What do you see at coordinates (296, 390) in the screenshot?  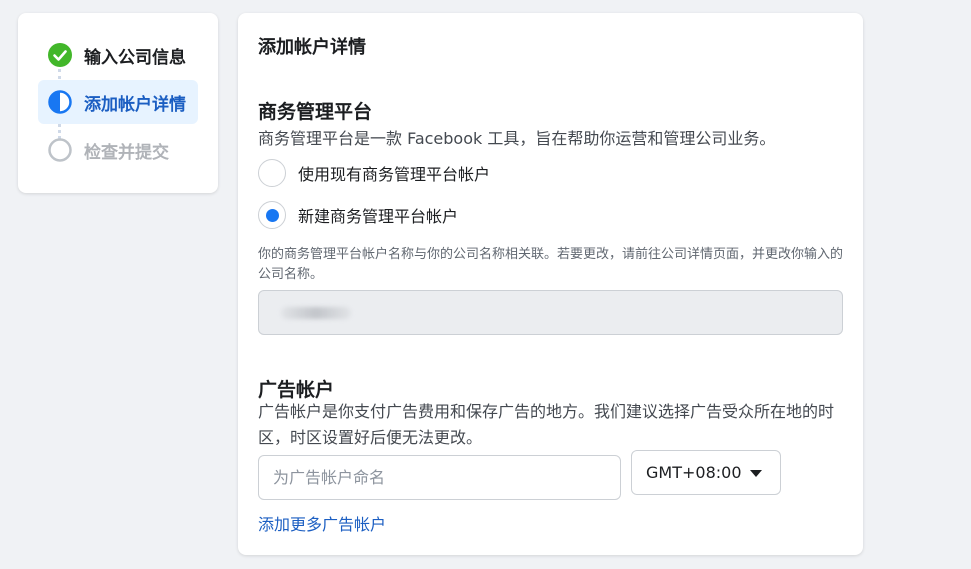 I see `ad-account-heading: 广告帐户` at bounding box center [296, 390].